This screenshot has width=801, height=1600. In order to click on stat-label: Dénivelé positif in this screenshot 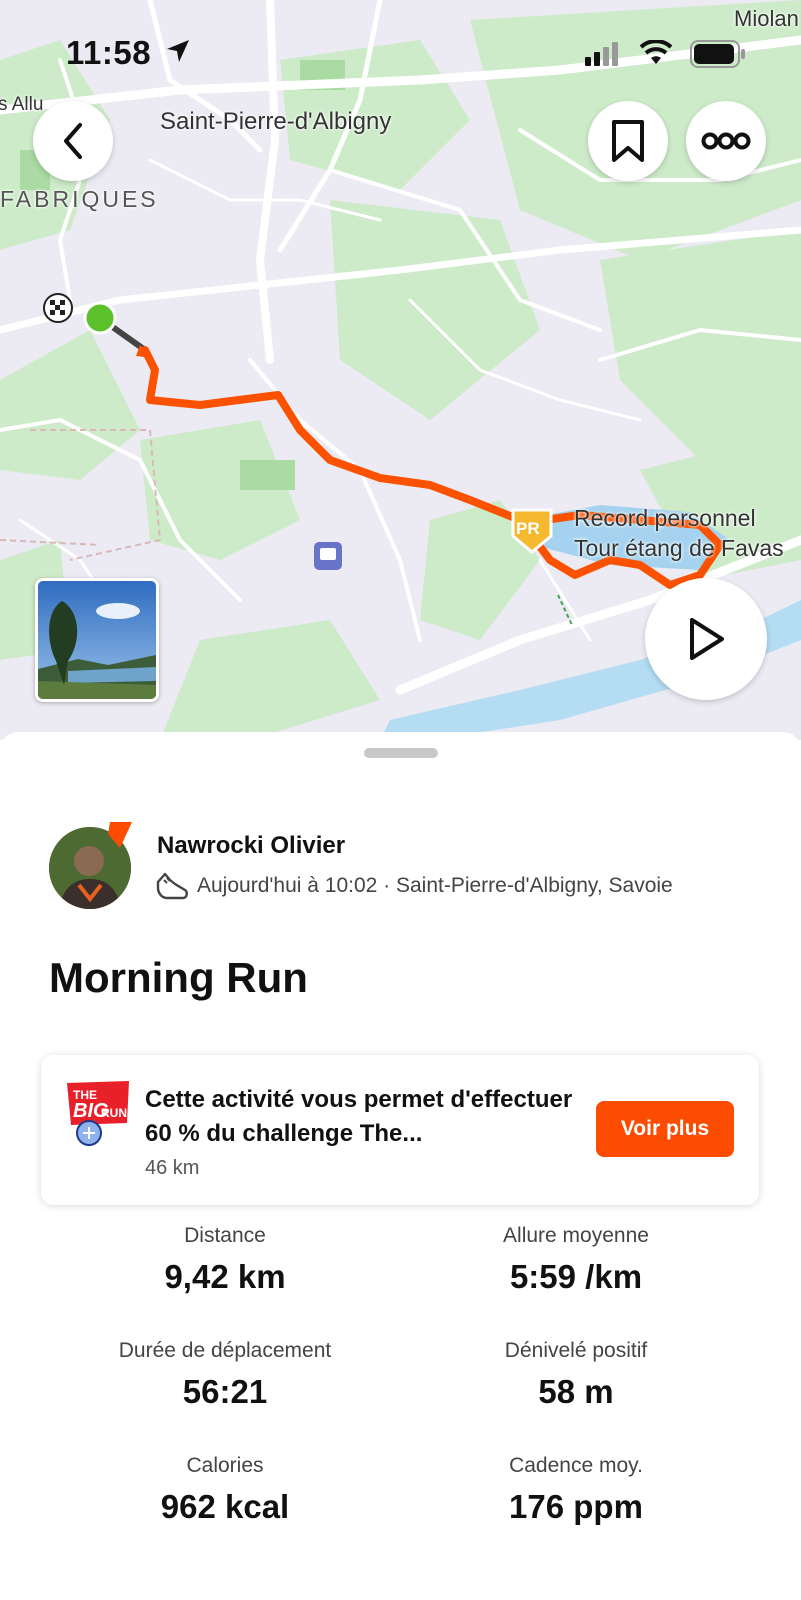, I will do `click(576, 1350)`.